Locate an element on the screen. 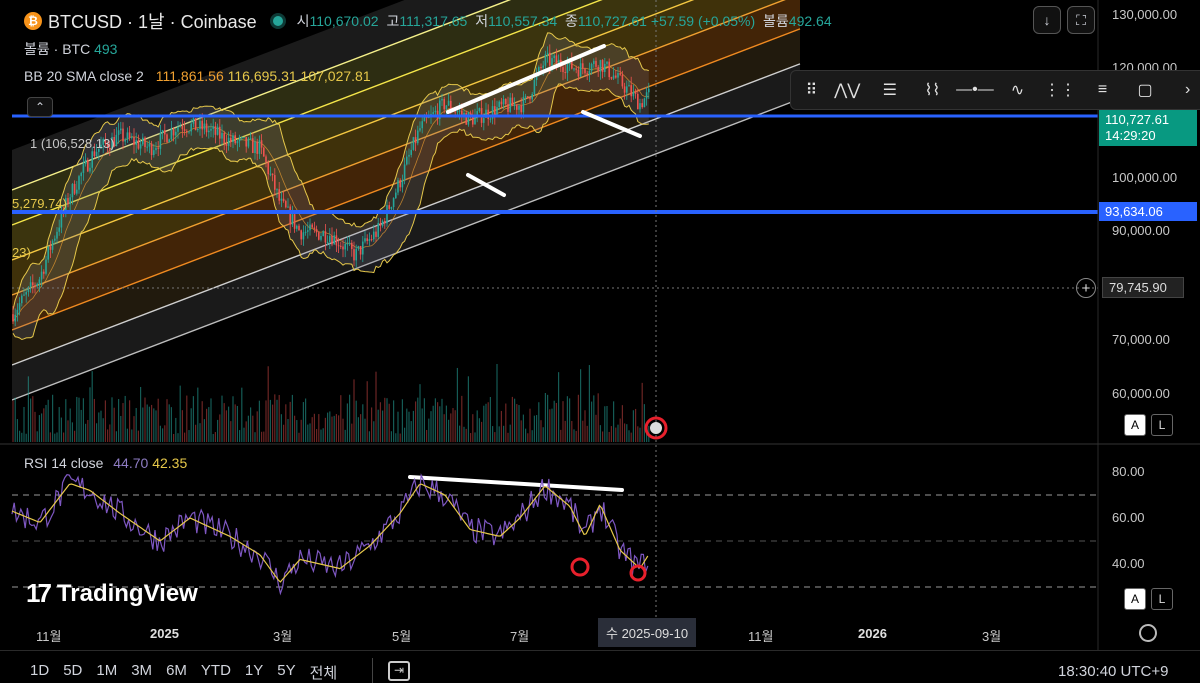 The width and height of the screenshot is (1200, 683). drawing-toolbar: ⠿ ⋀⋁ ☰ ⌇⌇ —•— ∿ ⋮⋮ ≡ ▢ › is located at coordinates (995, 90).